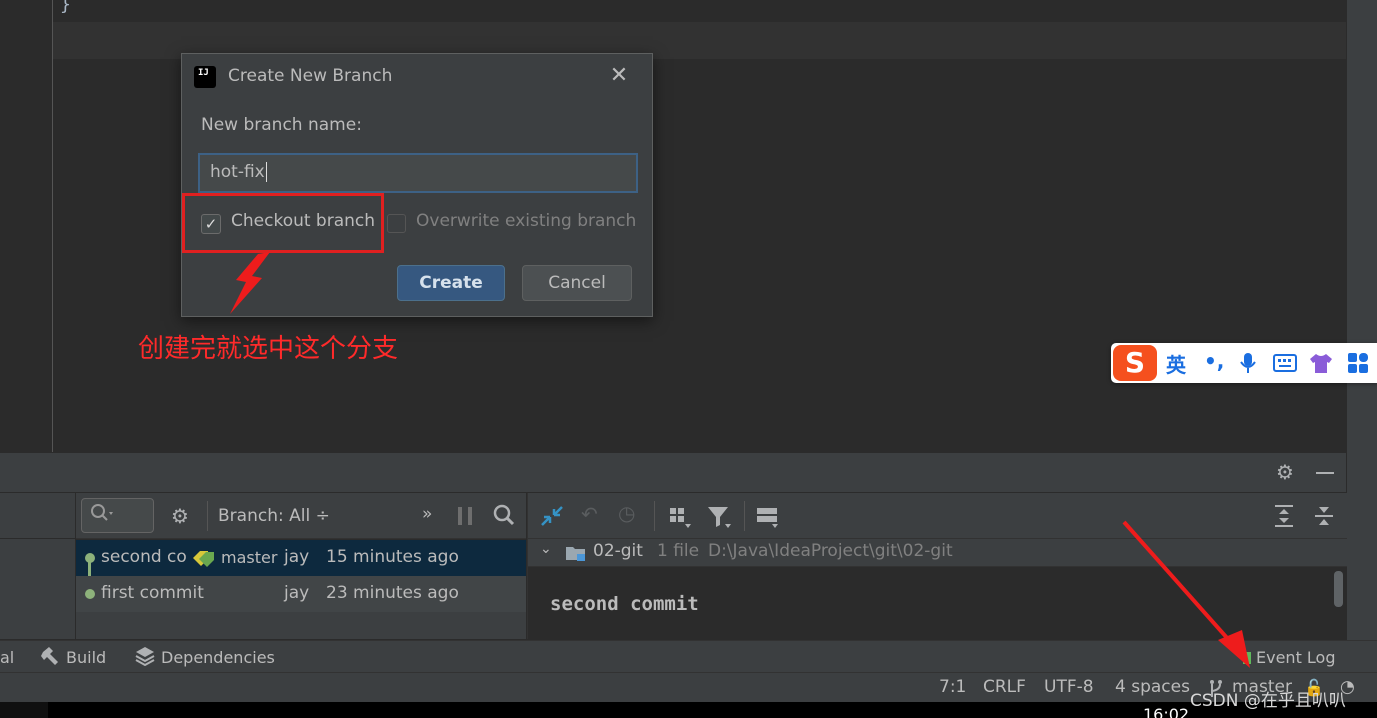 Image resolution: width=1377 pixels, height=718 pixels. Describe the element at coordinates (145, 656) in the screenshot. I see `layers-icon` at that location.